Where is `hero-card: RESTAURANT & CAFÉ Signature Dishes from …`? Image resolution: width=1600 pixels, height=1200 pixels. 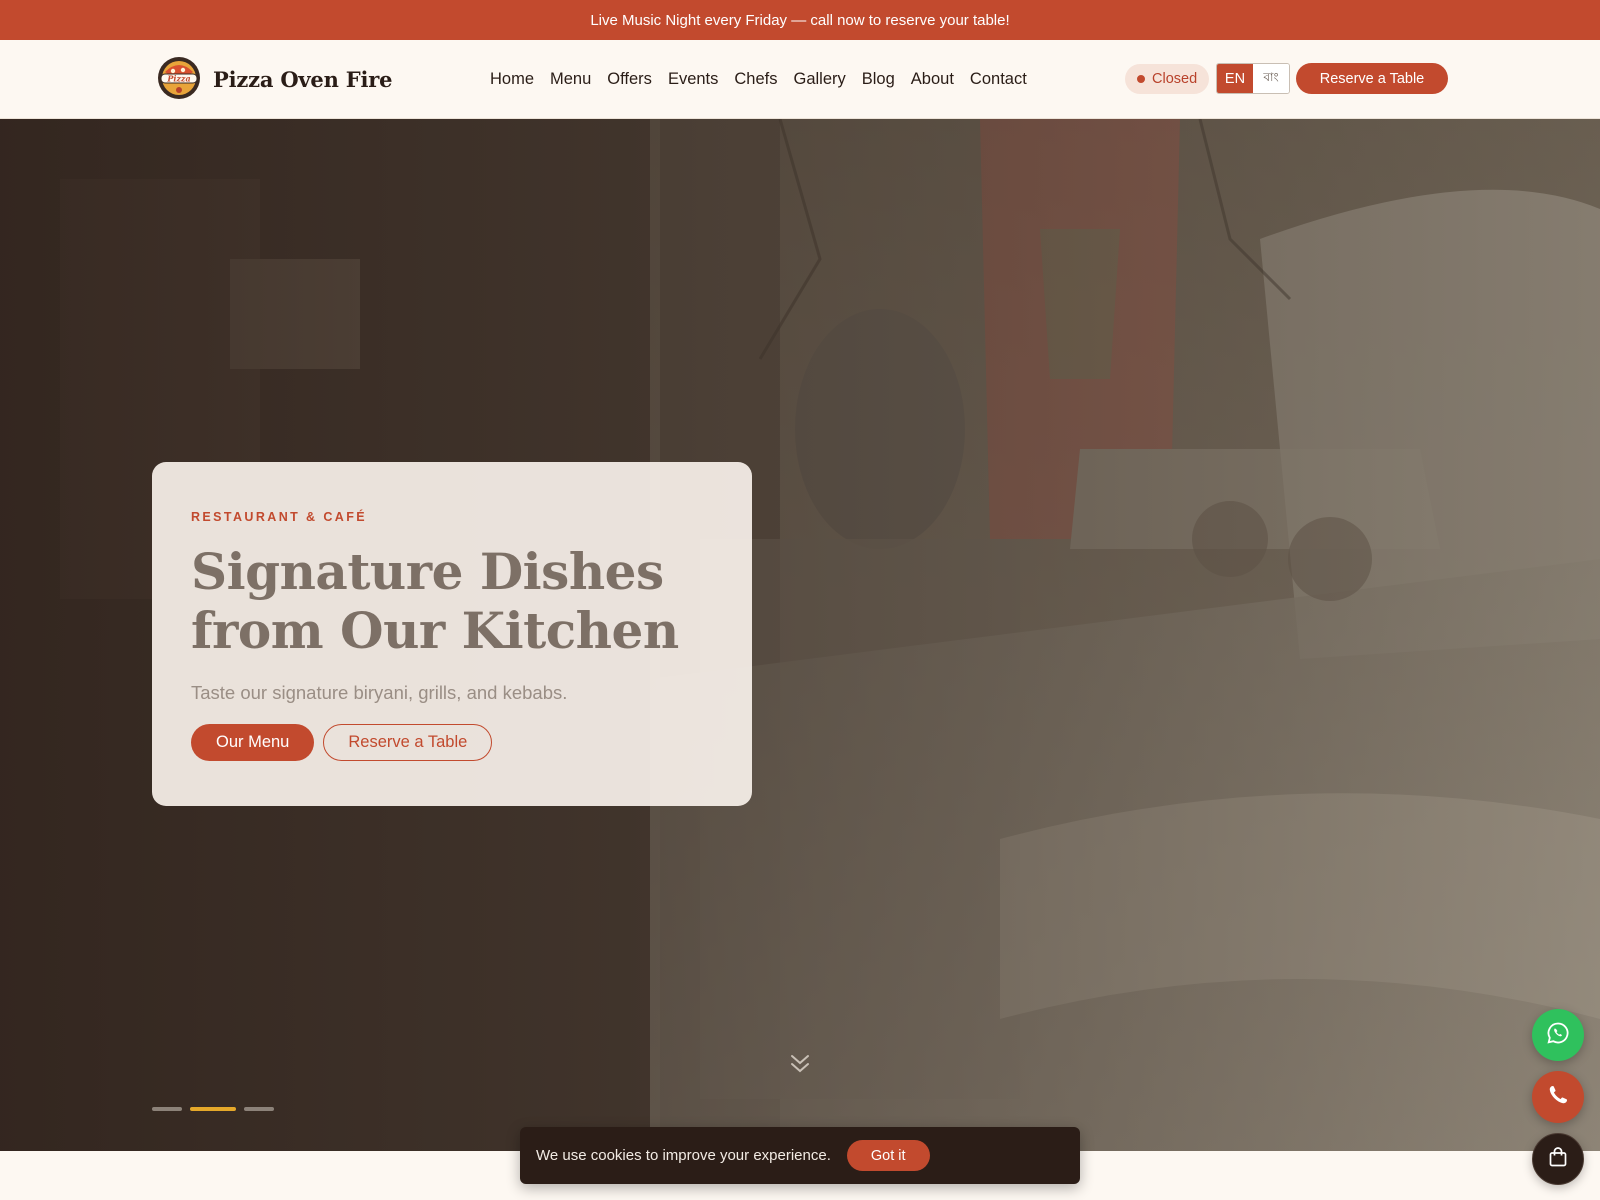
hero-card: RESTAURANT & CAFÉ Signature Dishes from … is located at coordinates (452, 634).